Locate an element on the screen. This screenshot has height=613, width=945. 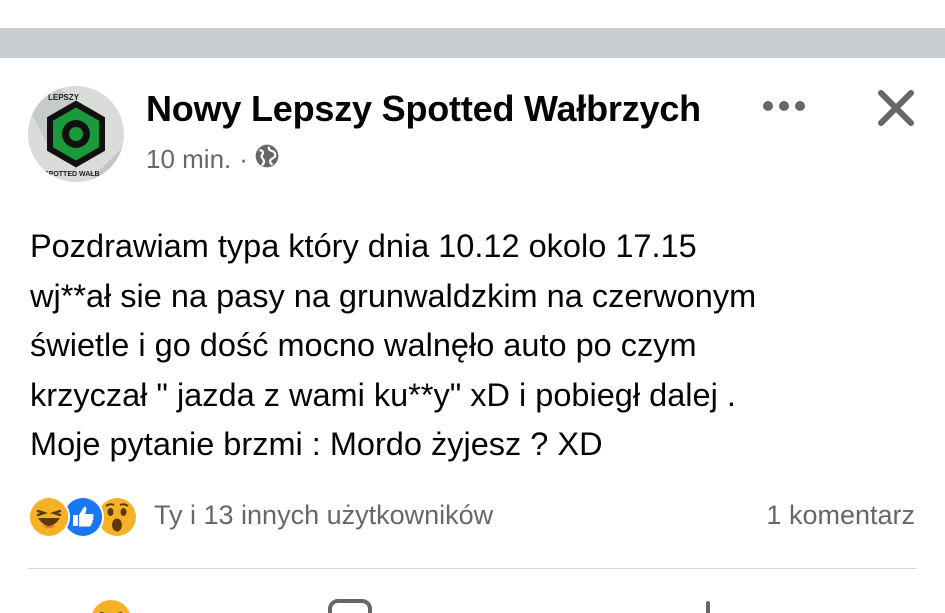
reaction-icons is located at coordinates (83, 517).